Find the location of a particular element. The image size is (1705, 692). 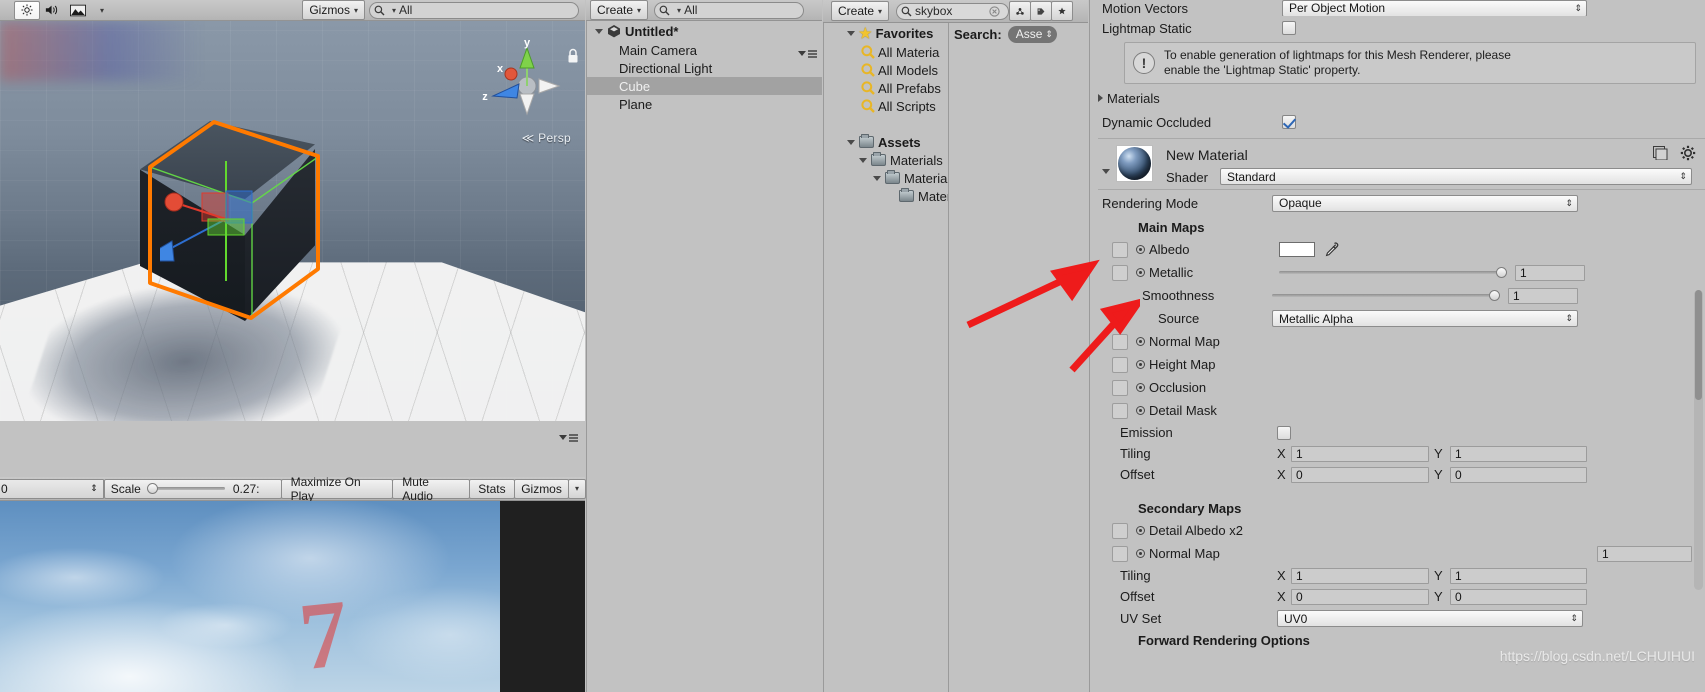

hierarchy-item-plane: Plane is located at coordinates (704, 104).